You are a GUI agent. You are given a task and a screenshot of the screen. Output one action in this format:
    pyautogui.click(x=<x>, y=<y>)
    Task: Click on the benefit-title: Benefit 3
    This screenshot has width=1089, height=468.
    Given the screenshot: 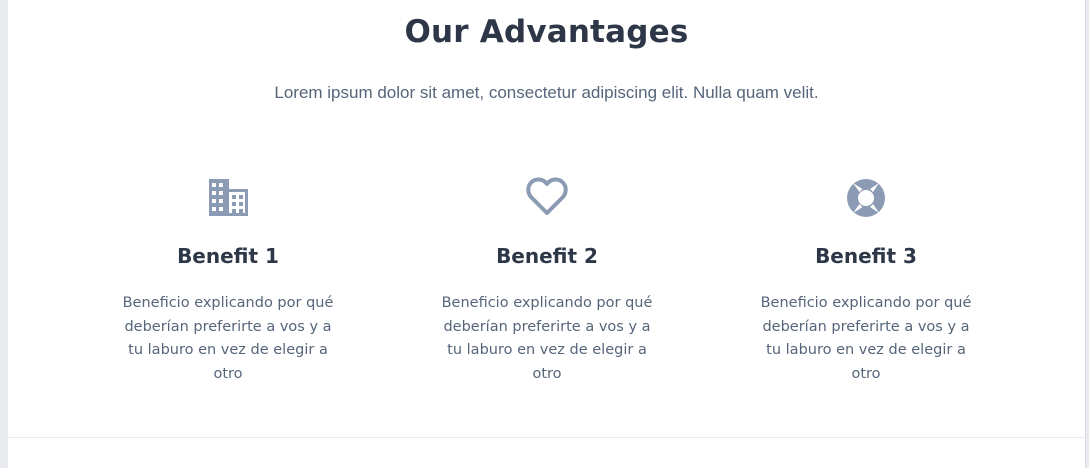 What is the action you would take?
    pyautogui.click(x=866, y=256)
    